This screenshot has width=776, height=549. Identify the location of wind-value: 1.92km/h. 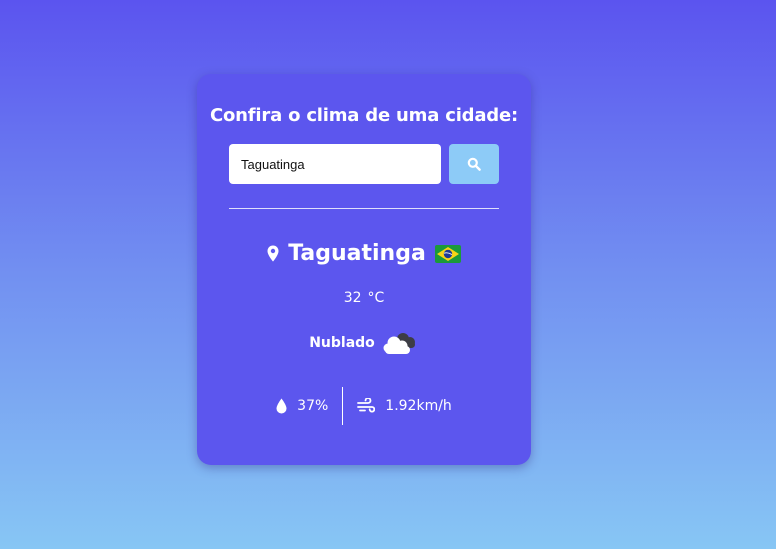
(418, 406).